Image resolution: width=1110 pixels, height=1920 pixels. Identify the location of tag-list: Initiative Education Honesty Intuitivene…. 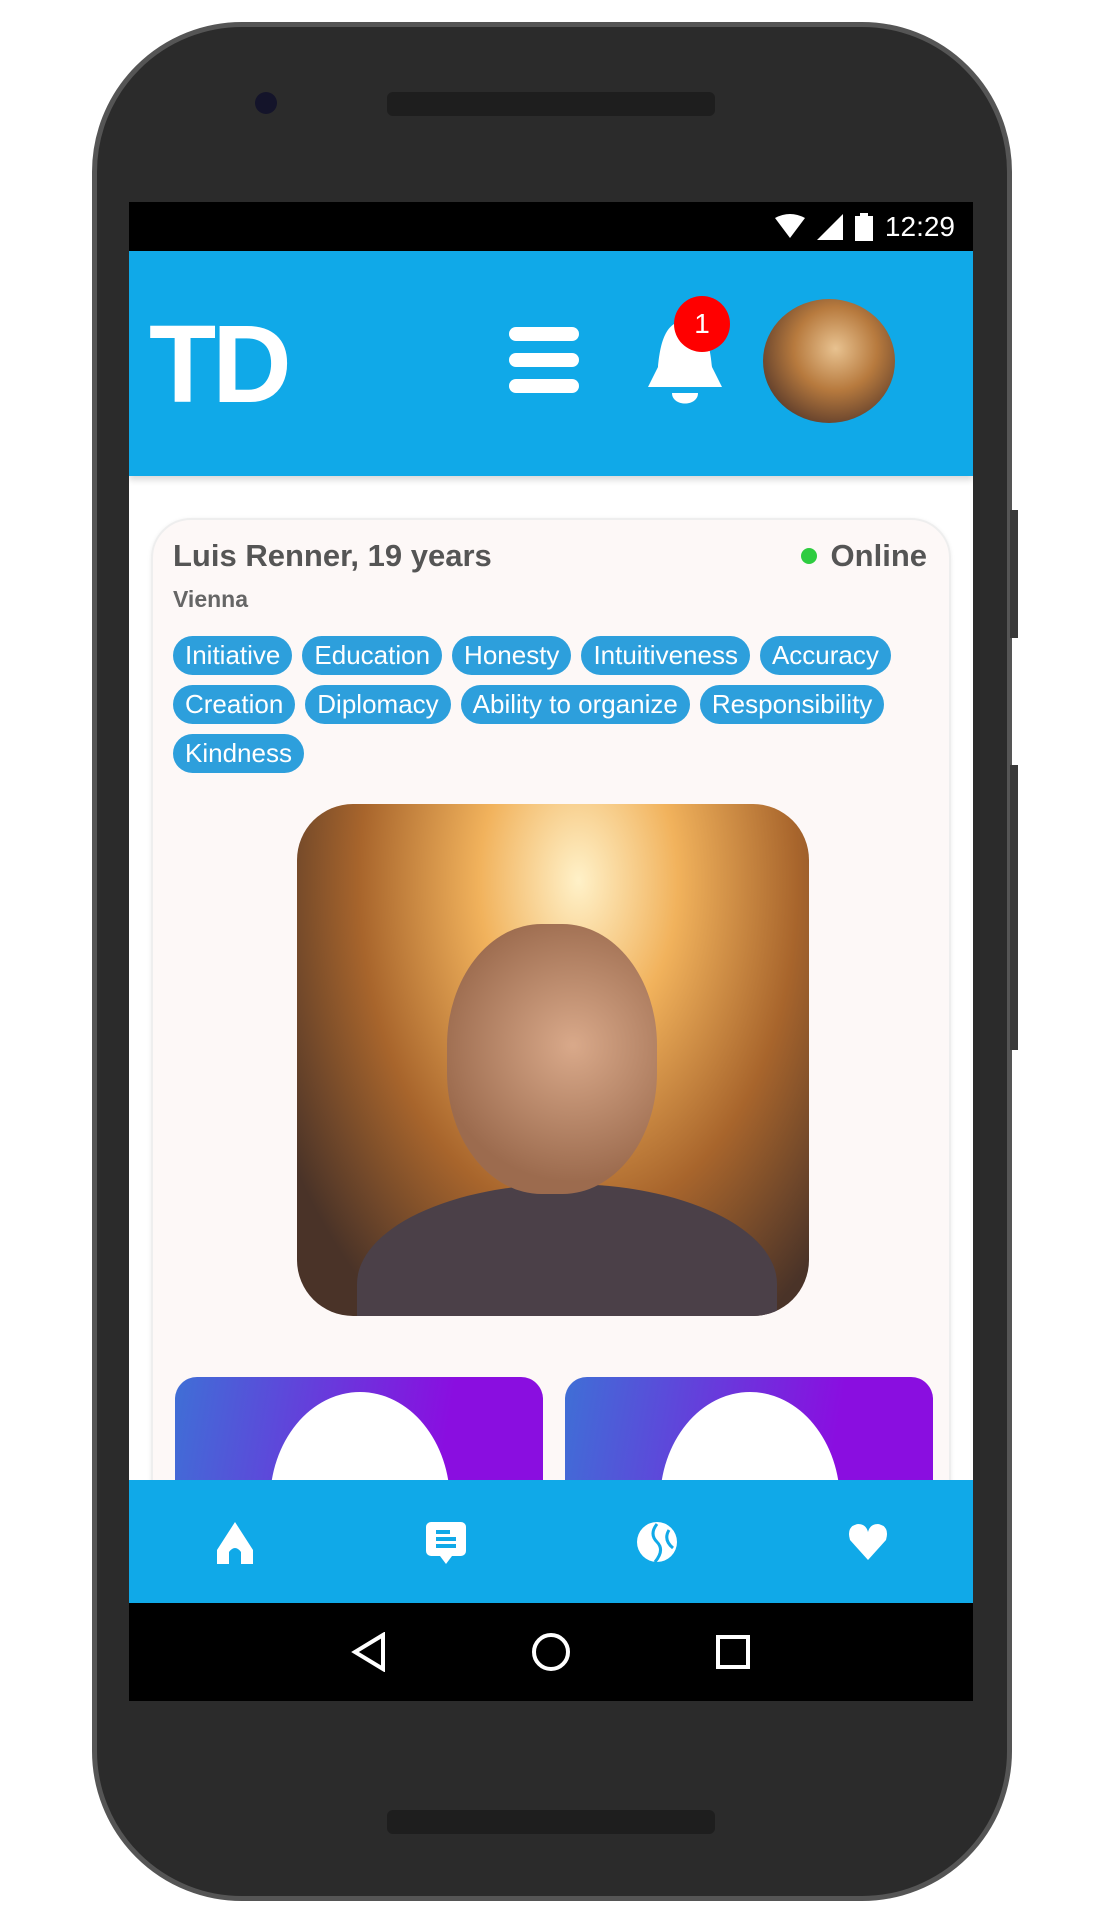
(553, 704).